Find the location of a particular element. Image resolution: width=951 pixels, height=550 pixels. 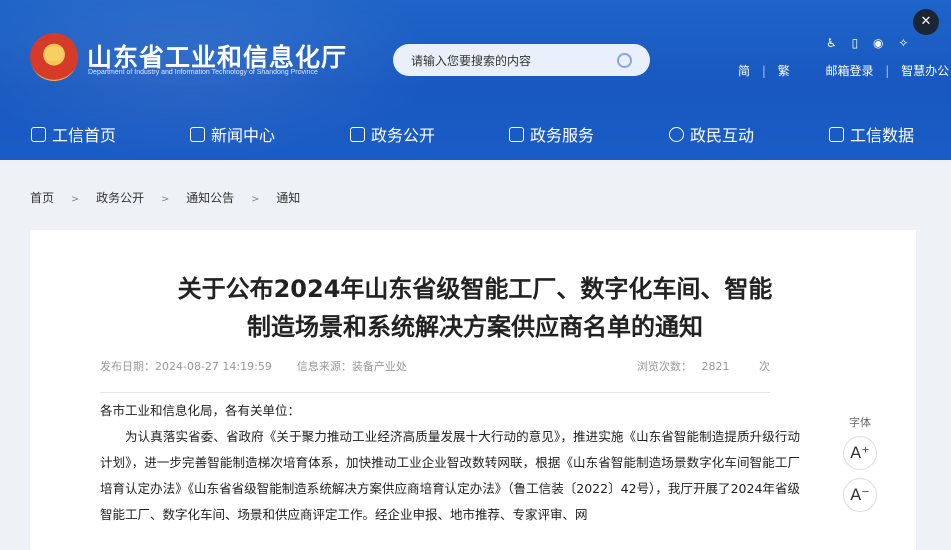

simplified-link: 简 is located at coordinates (744, 70).